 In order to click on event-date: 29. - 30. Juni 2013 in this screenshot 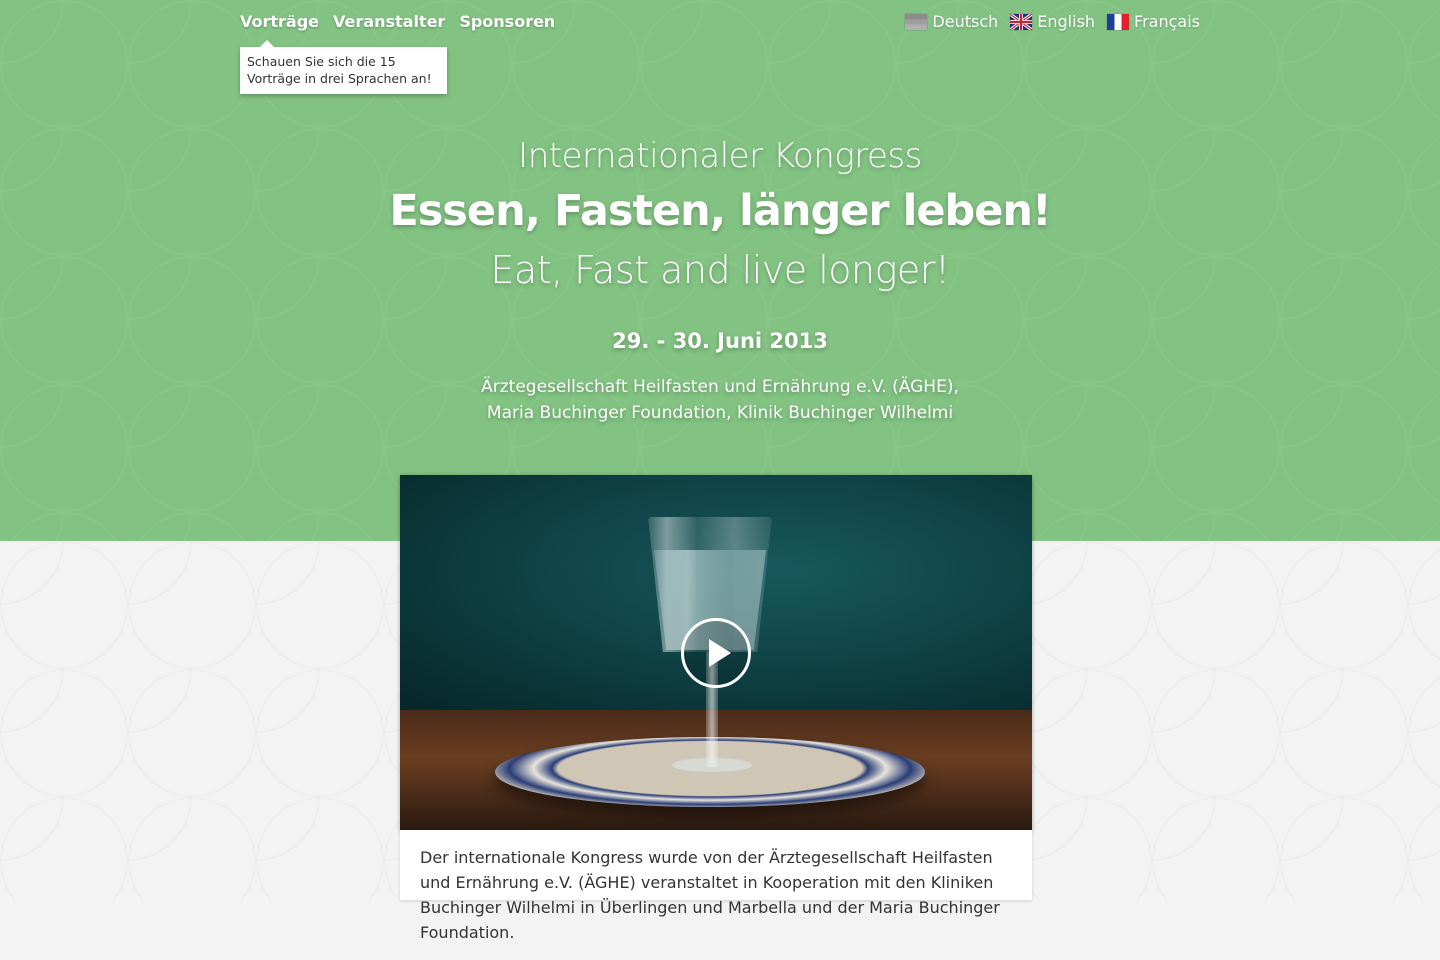, I will do `click(720, 341)`.